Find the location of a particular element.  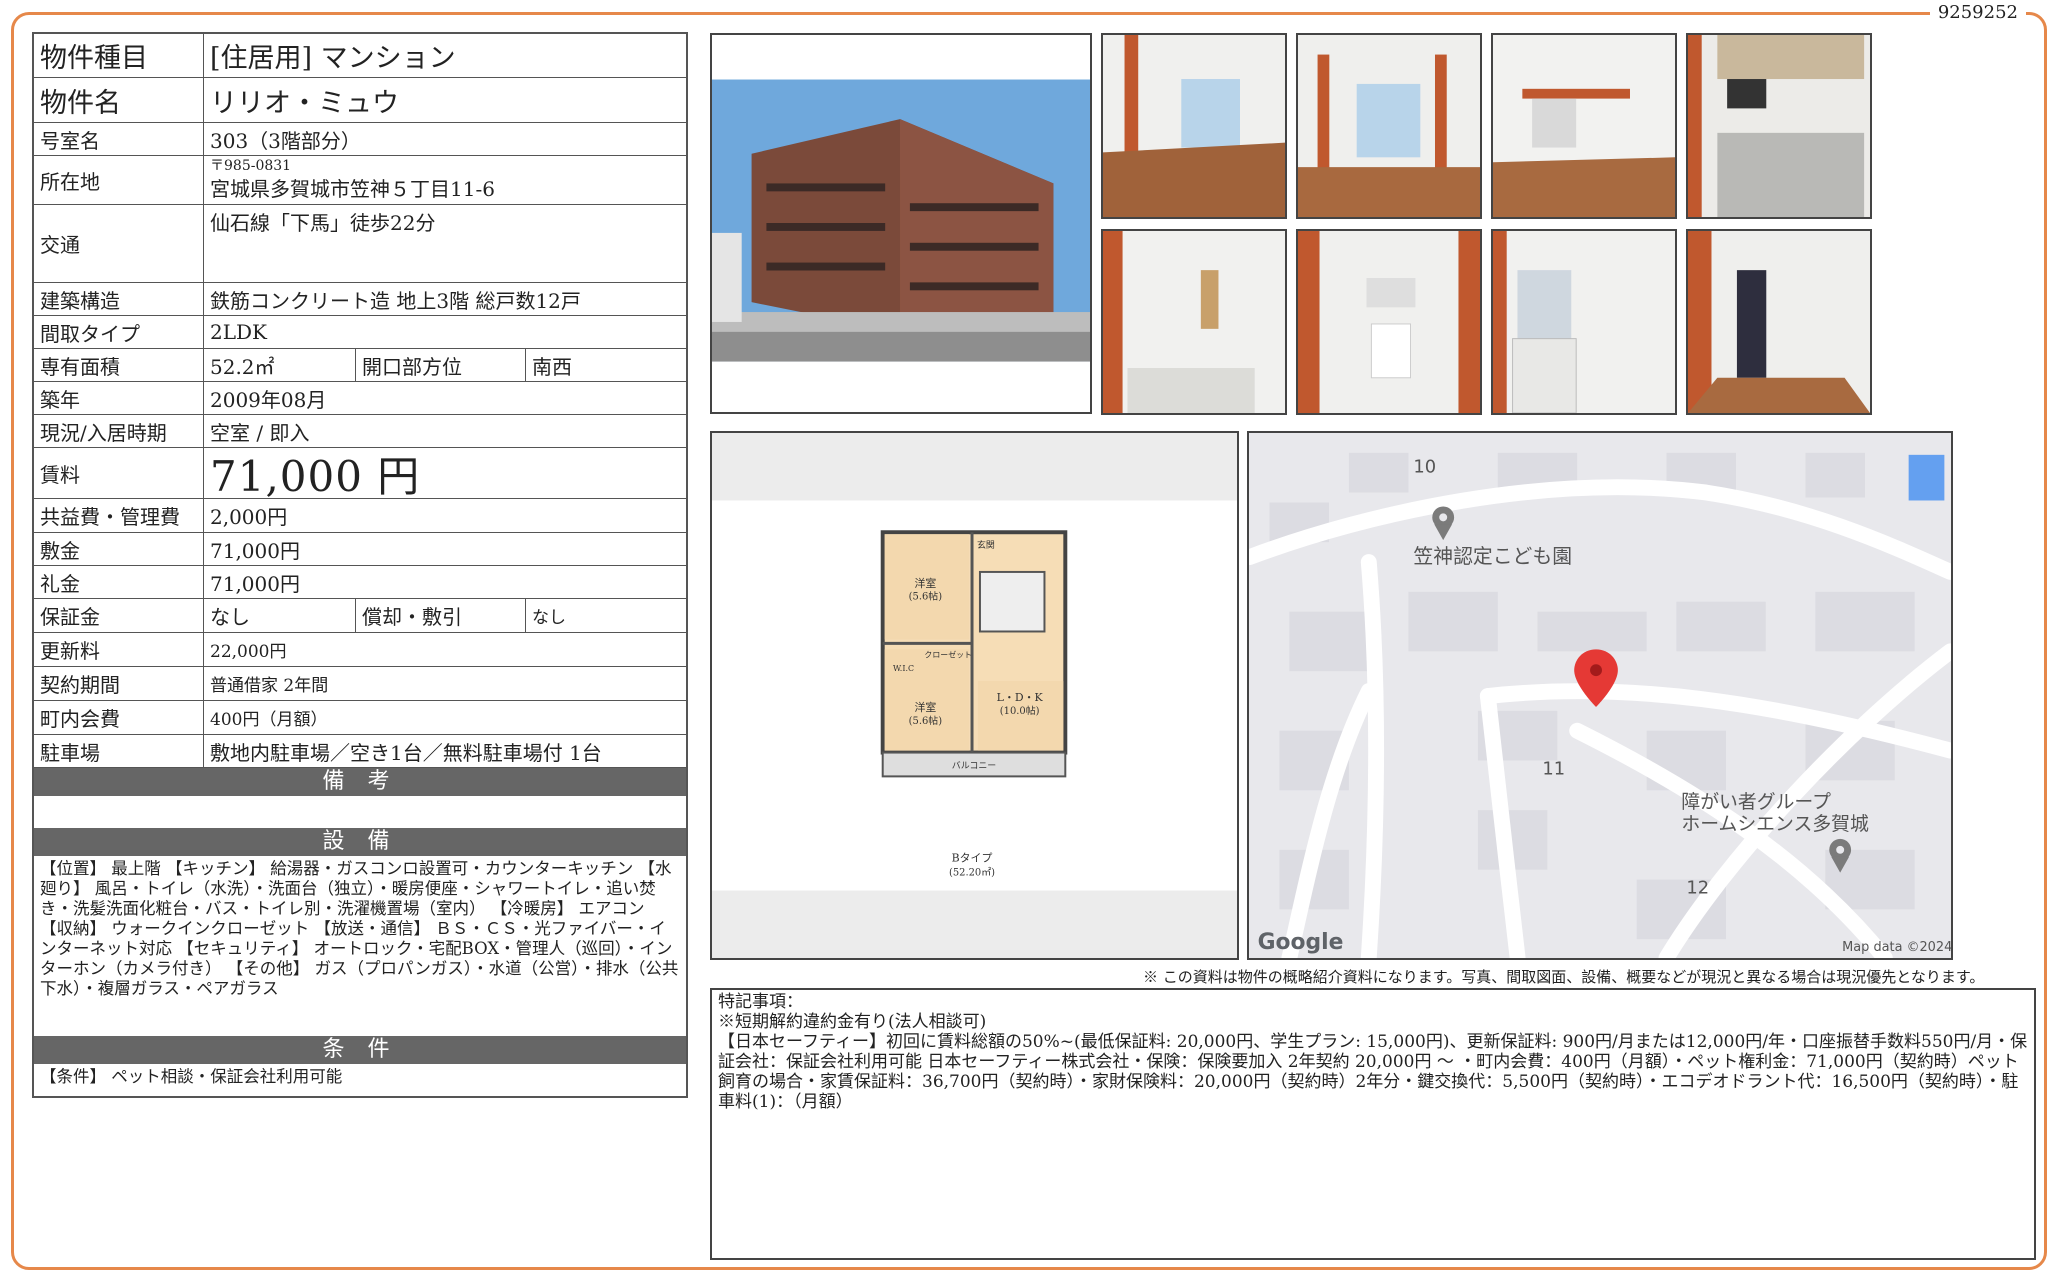

value: 2LDK is located at coordinates (238, 332).